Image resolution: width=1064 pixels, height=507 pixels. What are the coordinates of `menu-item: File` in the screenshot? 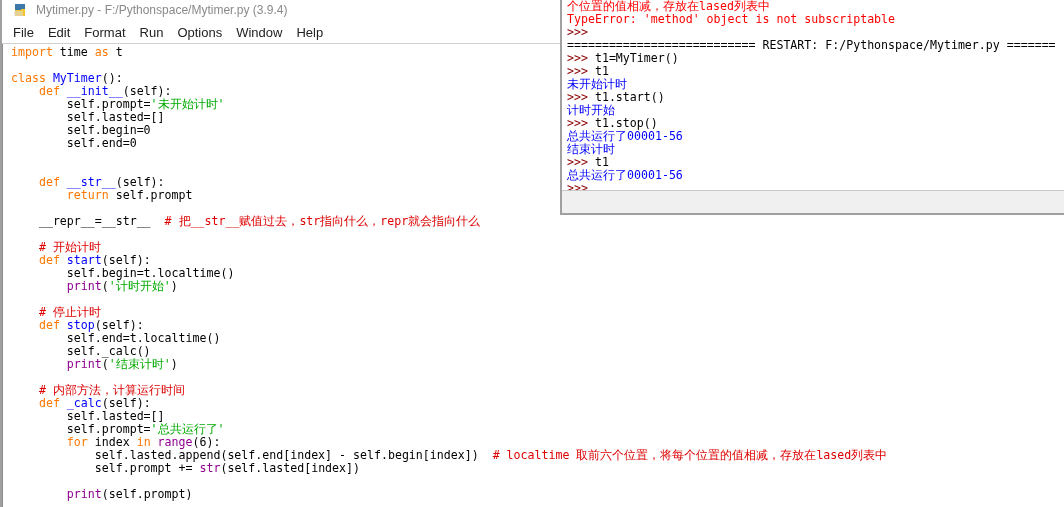 It's located at (23, 32).